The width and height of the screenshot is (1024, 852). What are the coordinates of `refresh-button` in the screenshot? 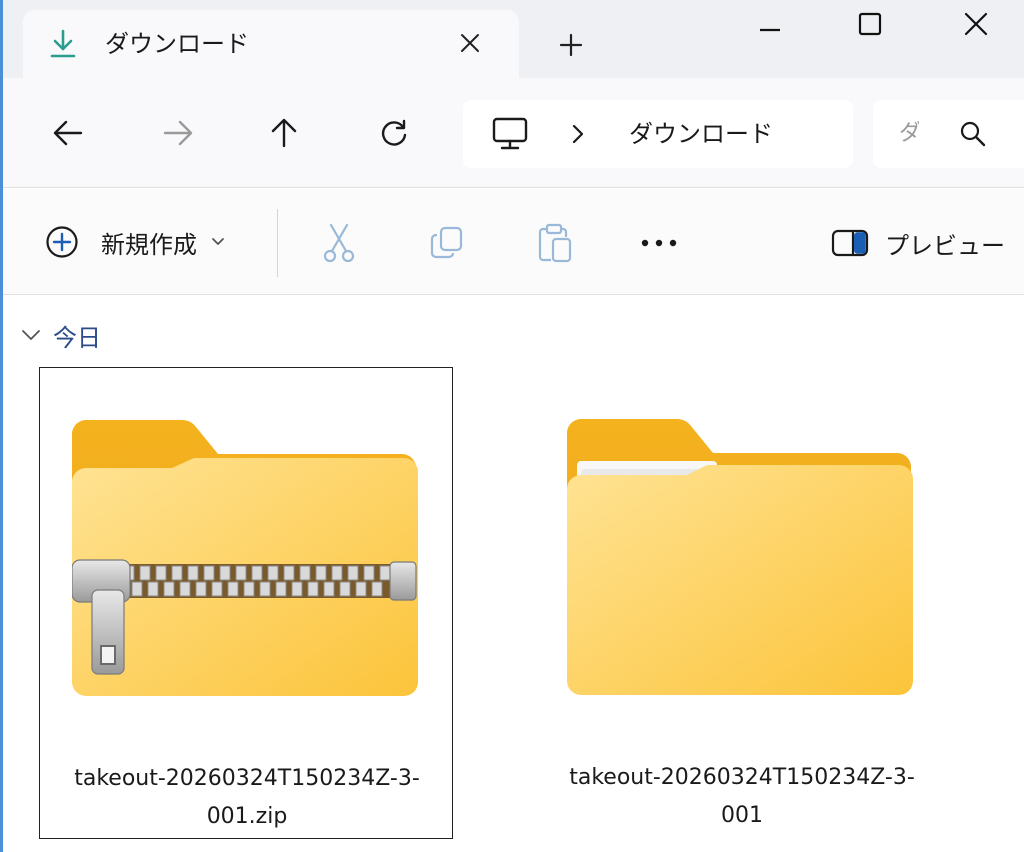 It's located at (394, 133).